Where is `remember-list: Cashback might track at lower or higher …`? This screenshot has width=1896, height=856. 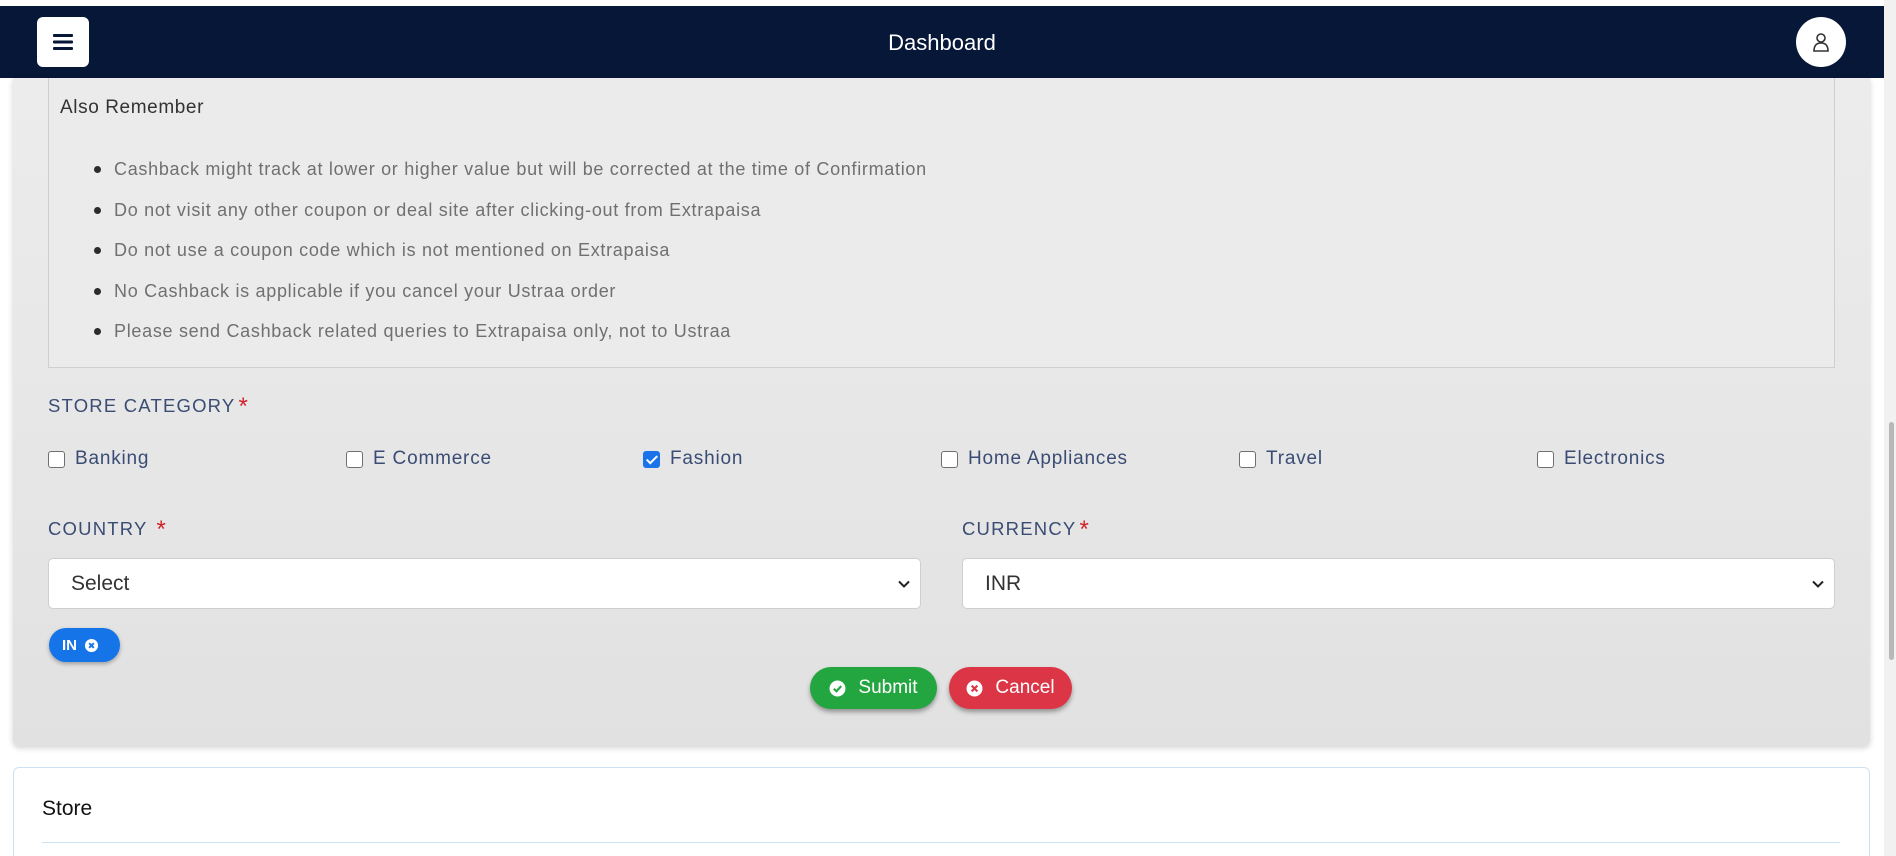
remember-list: Cashback might track at lower or higher … is located at coordinates (510, 255).